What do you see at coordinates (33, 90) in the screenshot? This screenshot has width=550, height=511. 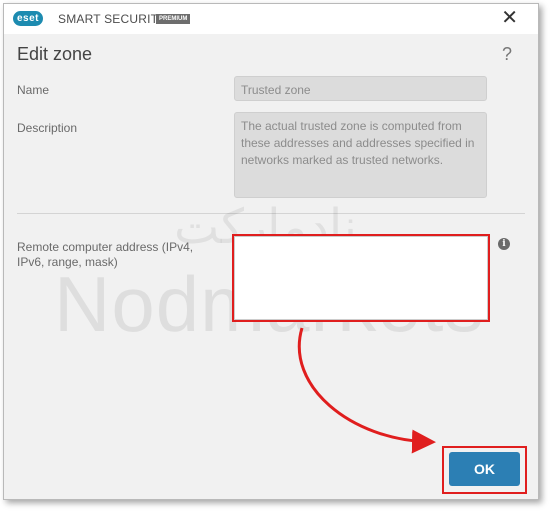 I see `name-label: Name` at bounding box center [33, 90].